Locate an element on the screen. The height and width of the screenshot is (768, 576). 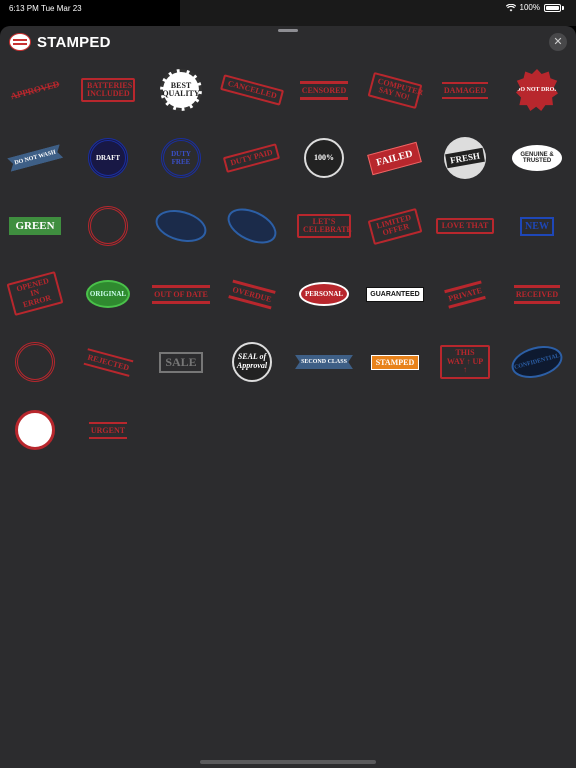
sticker-label: RECEIVED is located at coordinates (537, 294).